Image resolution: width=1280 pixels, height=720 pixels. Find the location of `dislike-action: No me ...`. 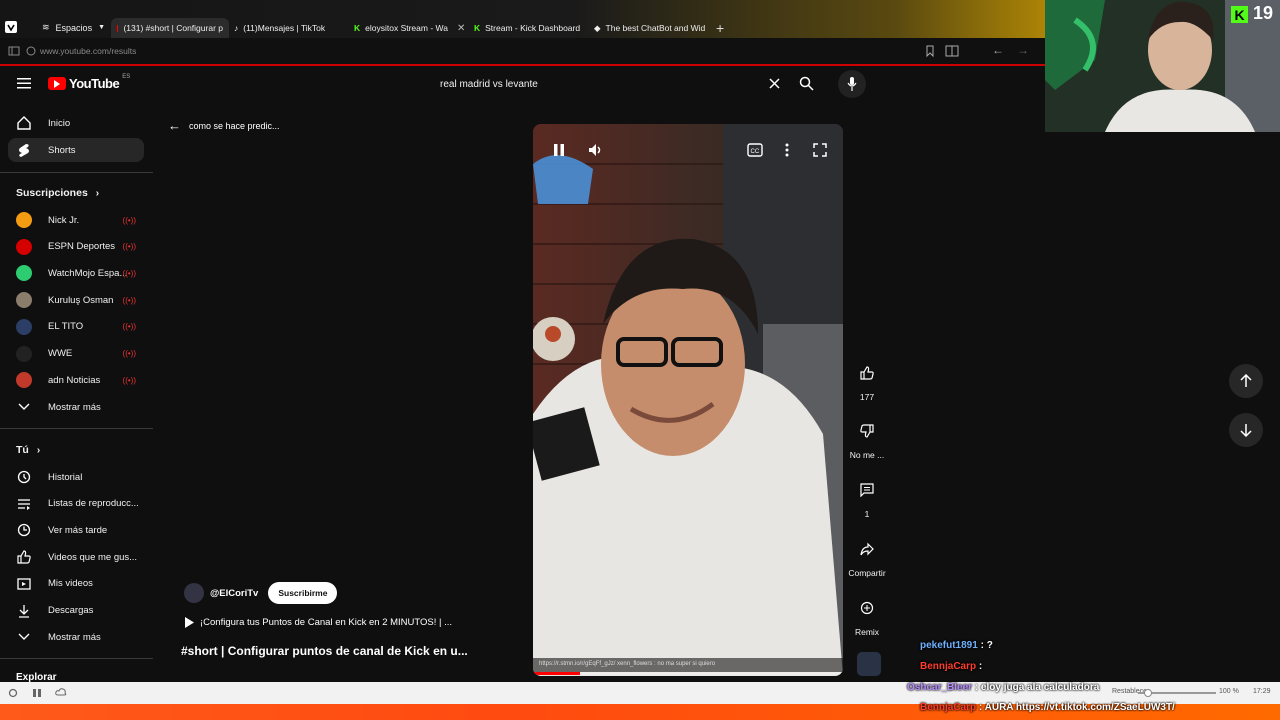

dislike-action: No me ... is located at coordinates (867, 437).